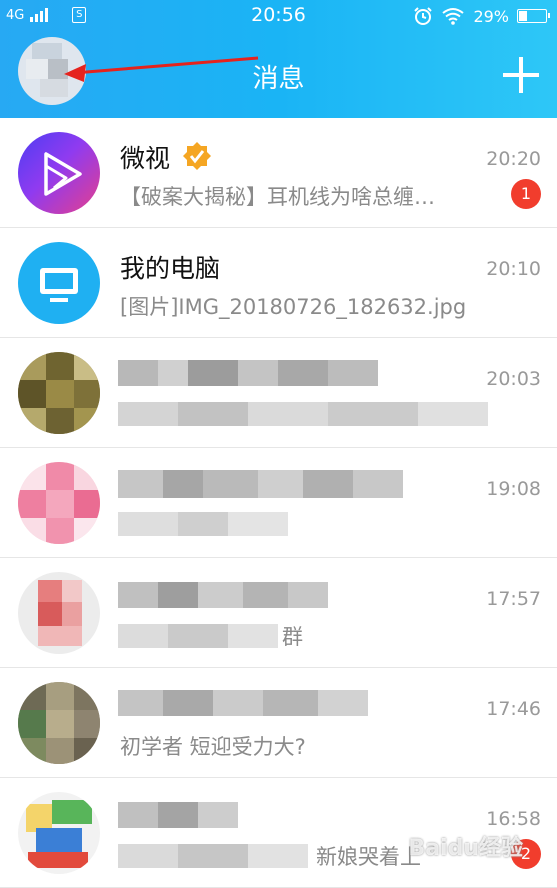 The height and width of the screenshot is (888, 557). What do you see at coordinates (293, 307) in the screenshot?
I see `conversation-preview: [图片]IMG_20180726_182632.jpg` at bounding box center [293, 307].